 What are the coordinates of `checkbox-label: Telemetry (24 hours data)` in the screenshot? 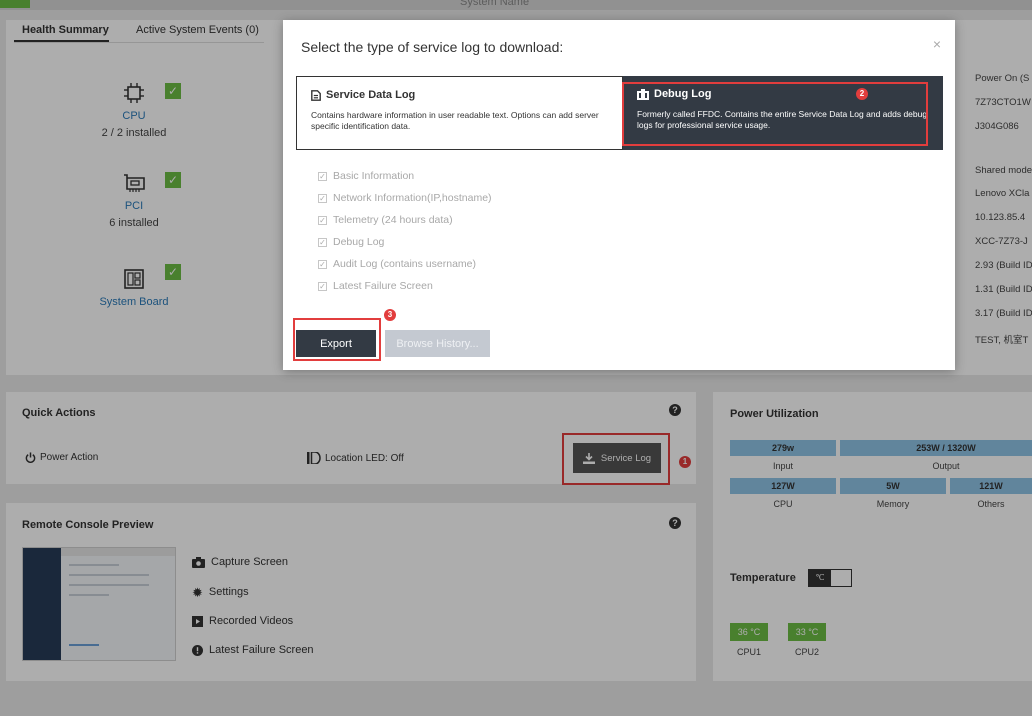 It's located at (393, 220).